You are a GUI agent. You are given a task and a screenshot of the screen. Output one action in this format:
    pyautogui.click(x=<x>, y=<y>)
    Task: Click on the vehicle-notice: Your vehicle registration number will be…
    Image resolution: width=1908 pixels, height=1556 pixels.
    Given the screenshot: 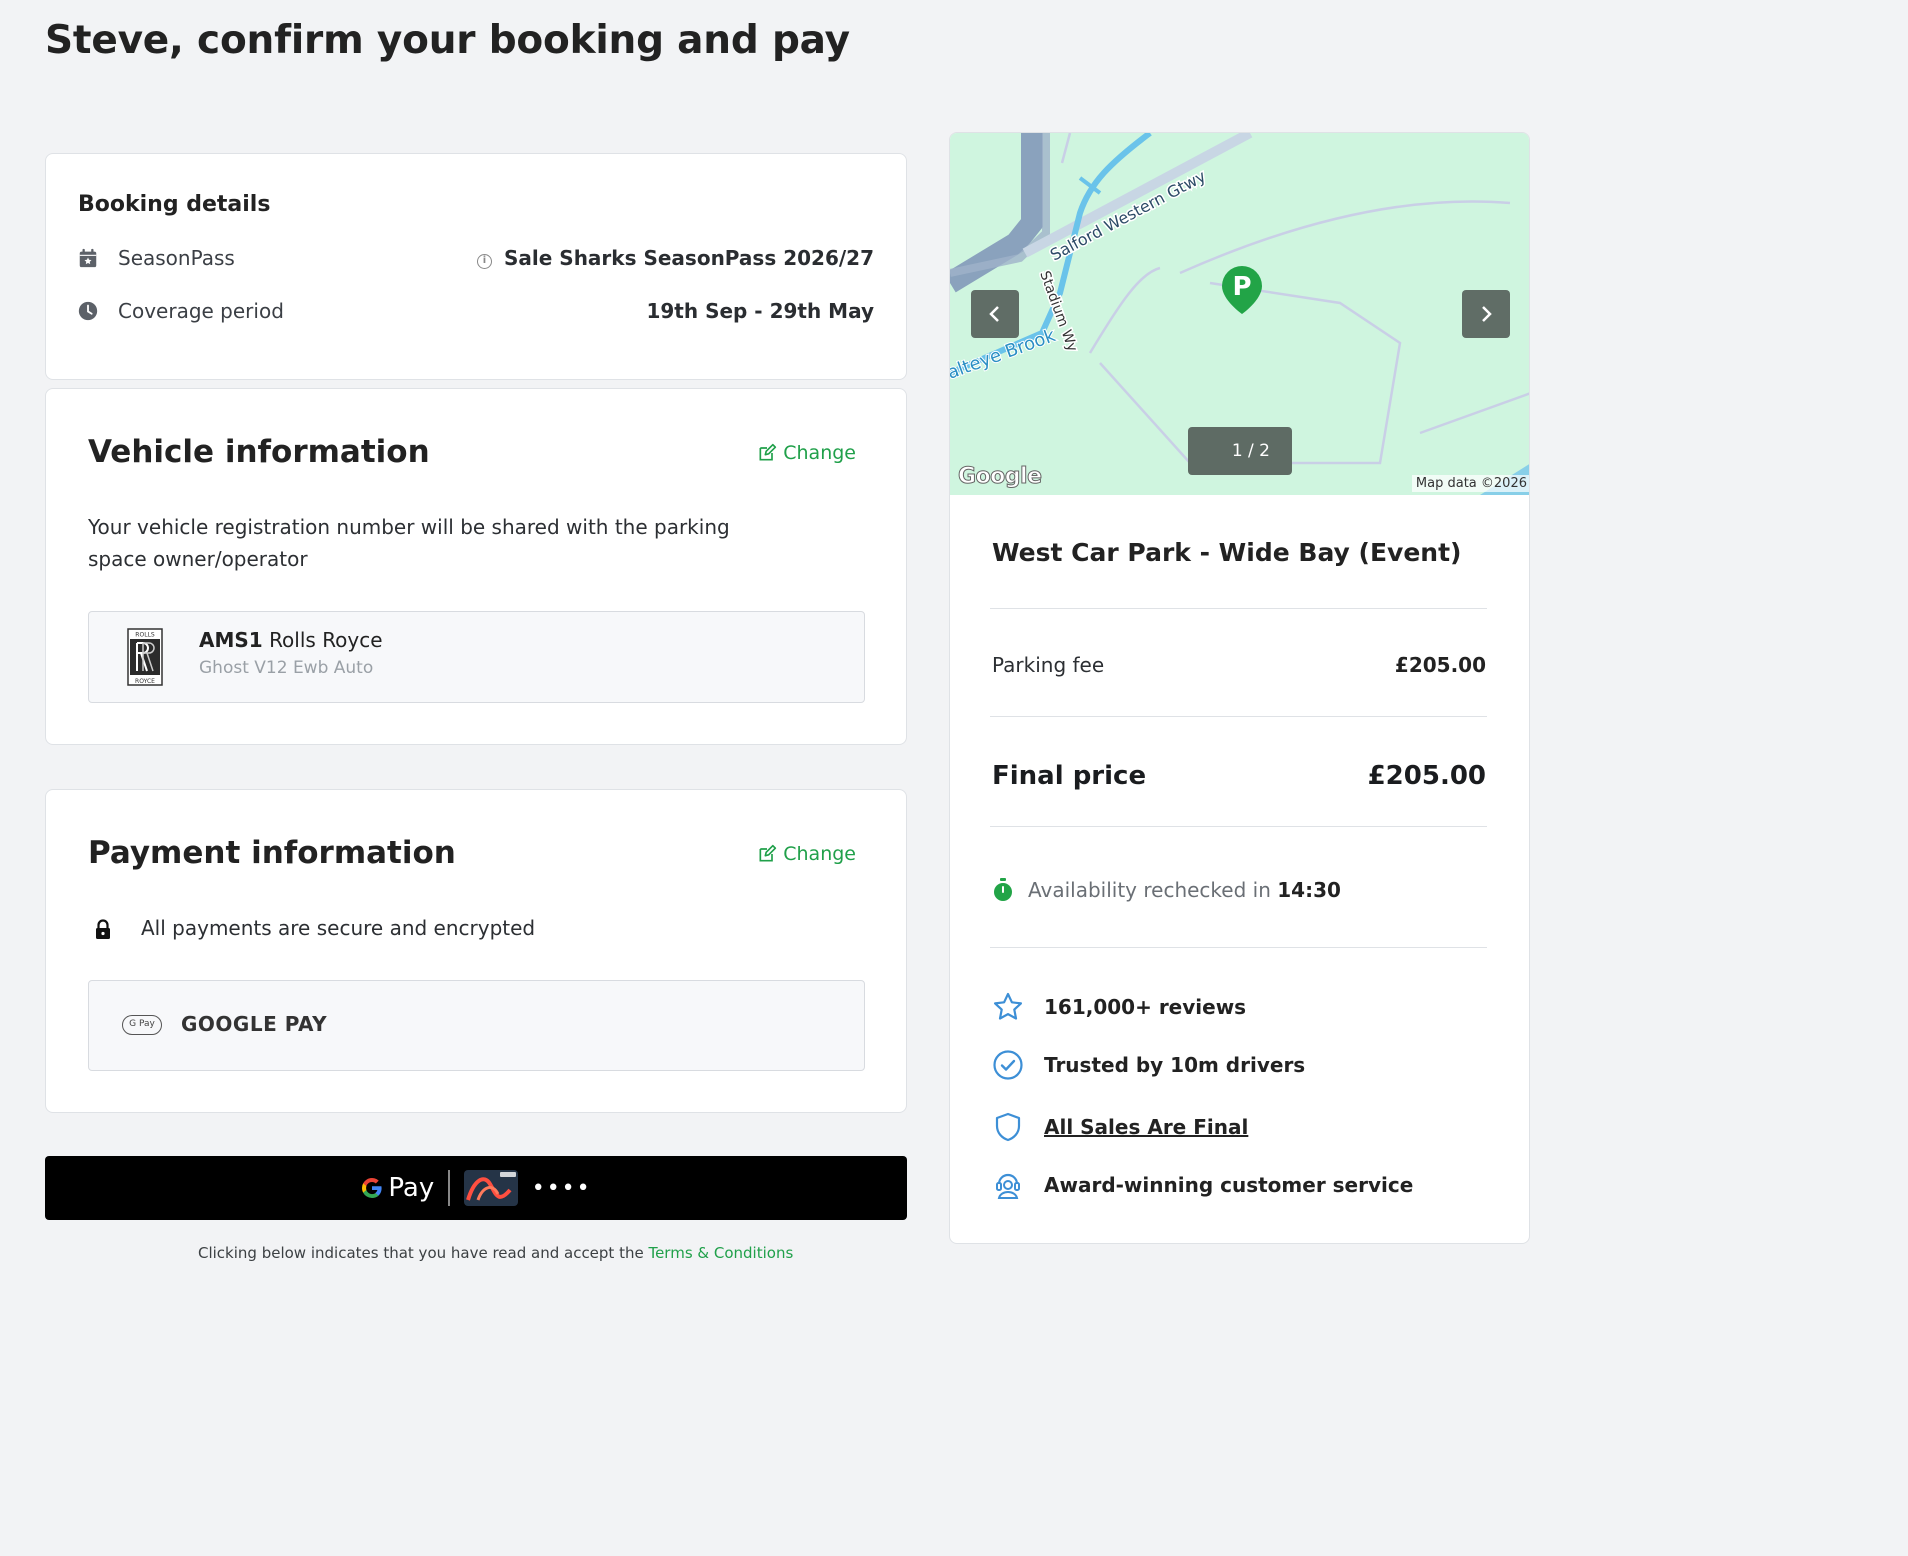 What is the action you would take?
    pyautogui.click(x=409, y=543)
    